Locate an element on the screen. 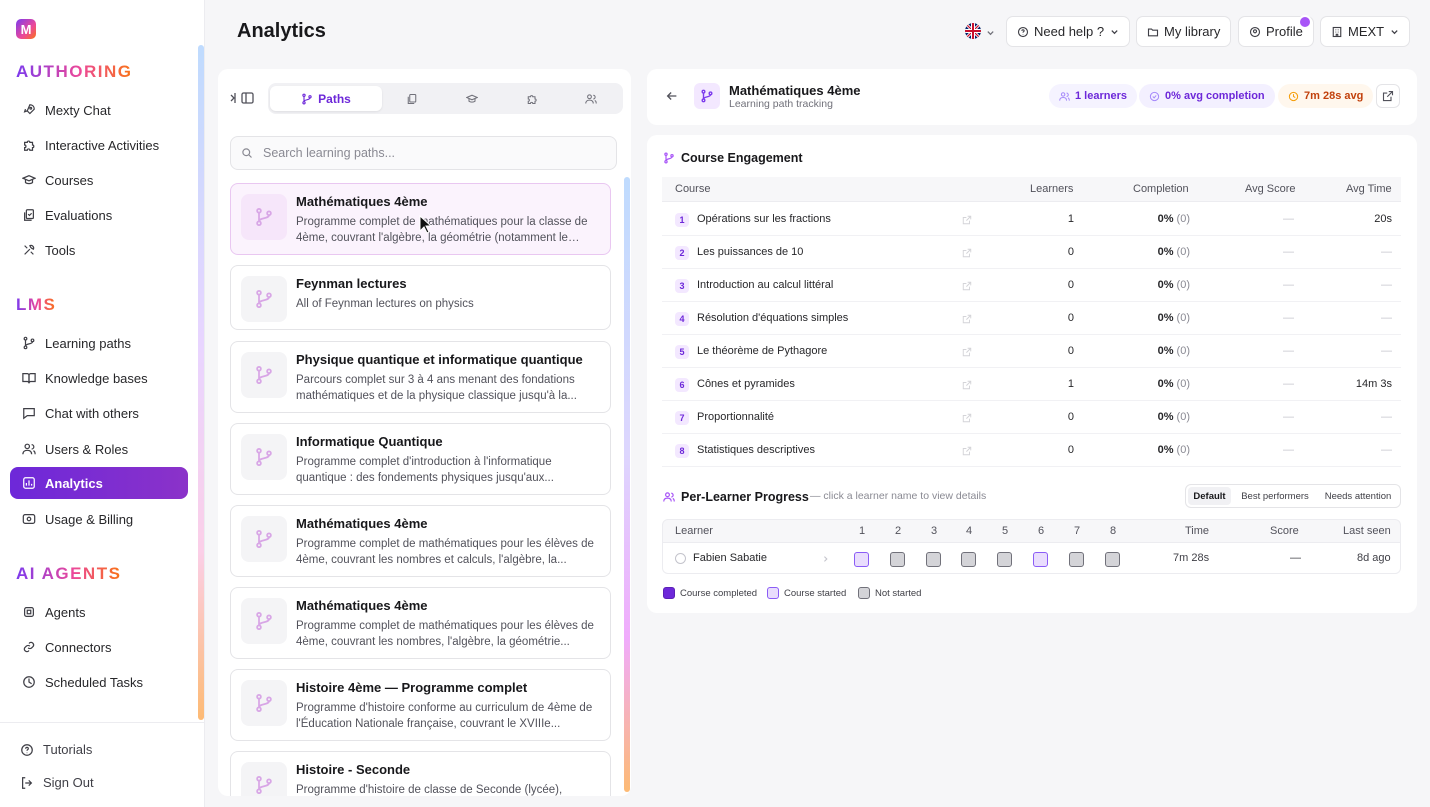 This screenshot has width=1430, height=807. sidebar-item-label: Users & Roles is located at coordinates (87, 449).